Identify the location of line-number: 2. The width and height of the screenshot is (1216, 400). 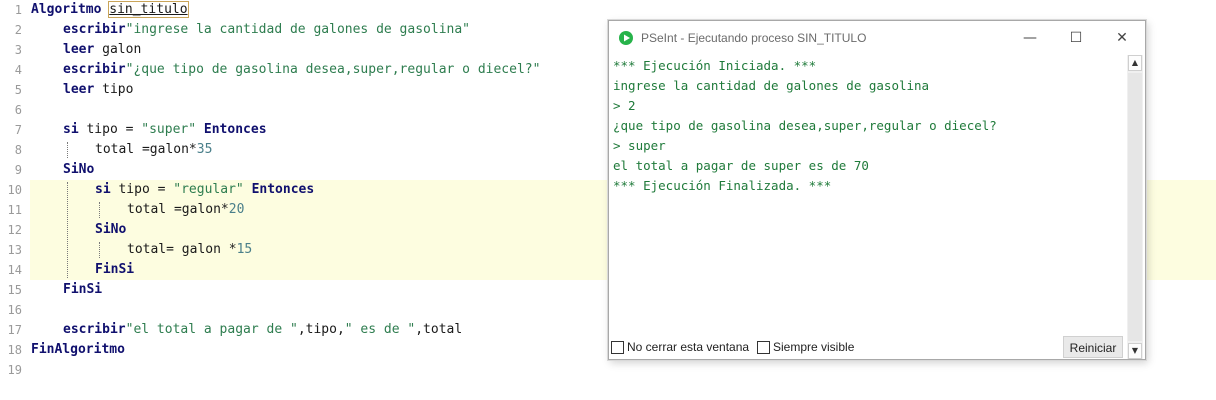
(18, 30).